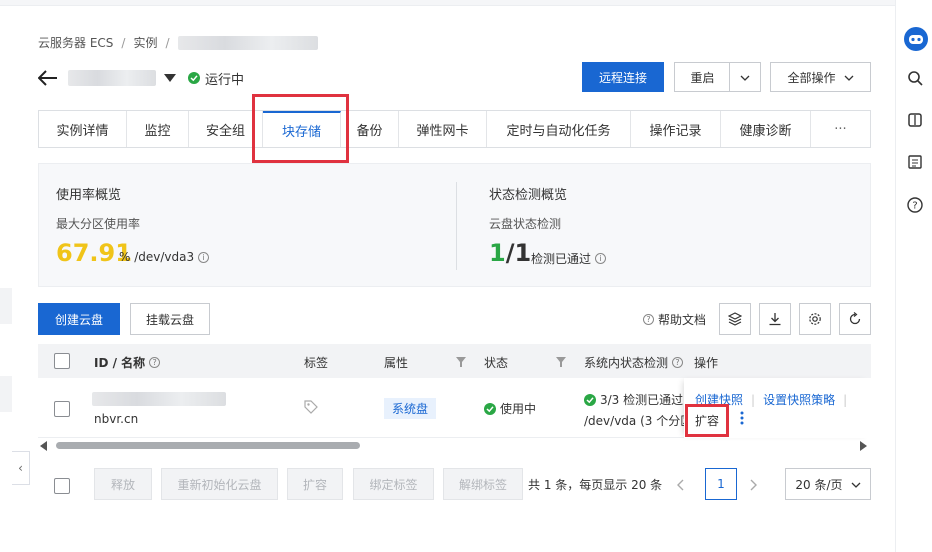 This screenshot has width=932, height=552. I want to click on status-passed-count: 1, so click(497, 253).